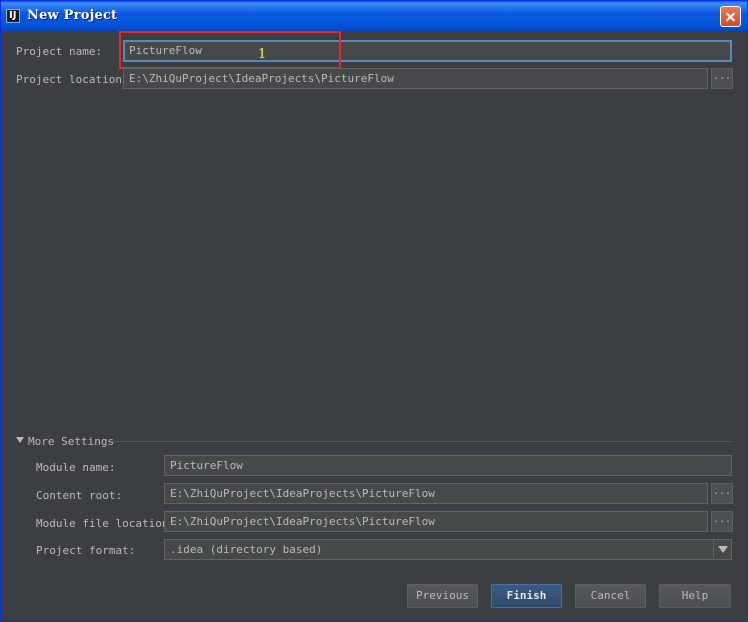  Describe the element at coordinates (76, 467) in the screenshot. I see `module-name-label: Module name:` at that location.